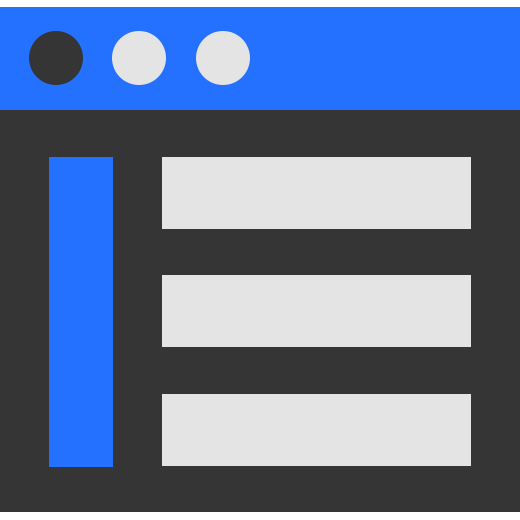  Describe the element at coordinates (81, 312) in the screenshot. I see `sidebar-panel` at that location.